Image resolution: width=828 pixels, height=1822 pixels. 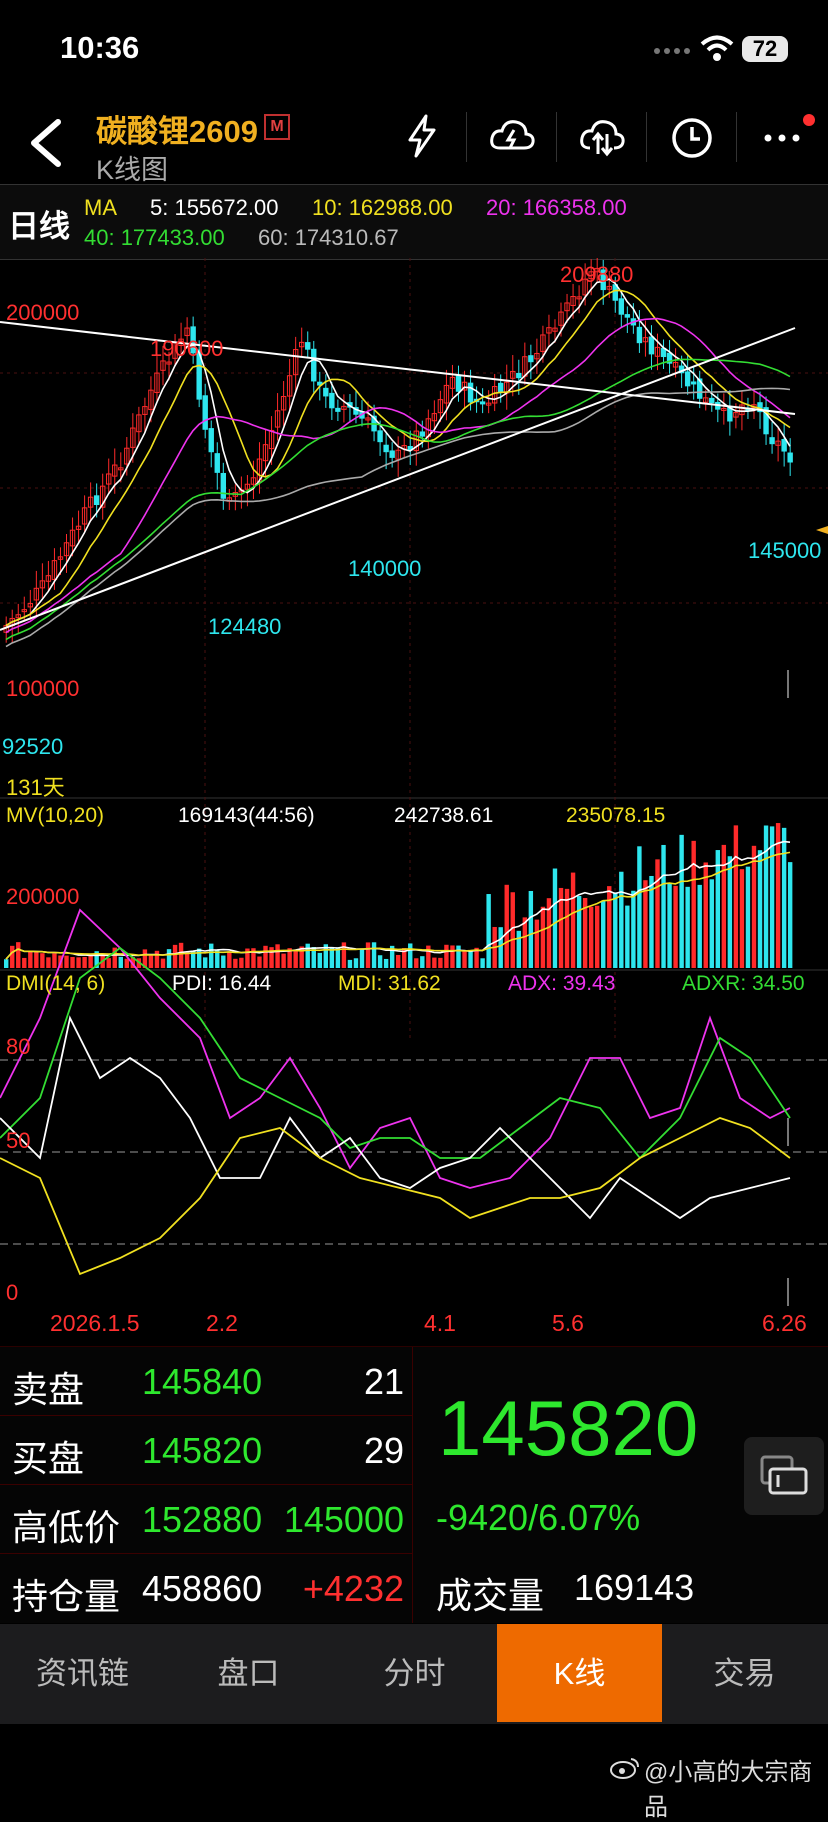 What do you see at coordinates (248, 1674) in the screenshot?
I see `tab-order-book: 盘口` at bounding box center [248, 1674].